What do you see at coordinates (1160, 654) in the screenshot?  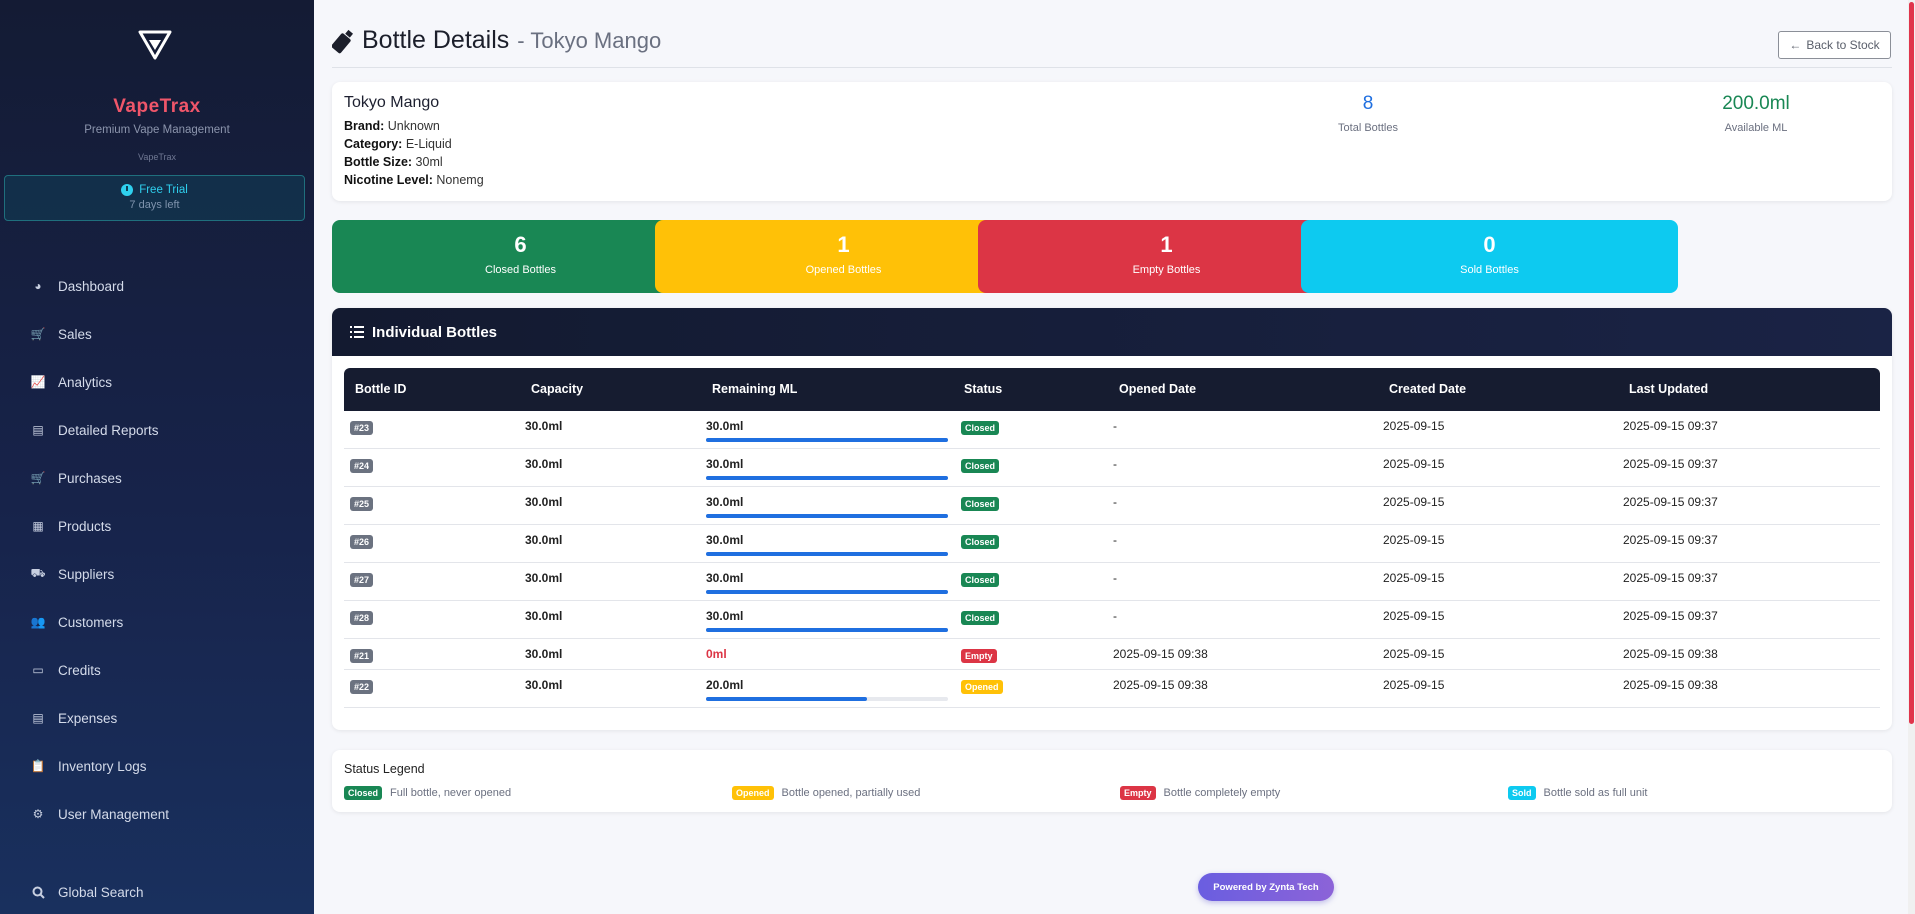 I see `opened-date-cell: 2025-09-15 09:38` at bounding box center [1160, 654].